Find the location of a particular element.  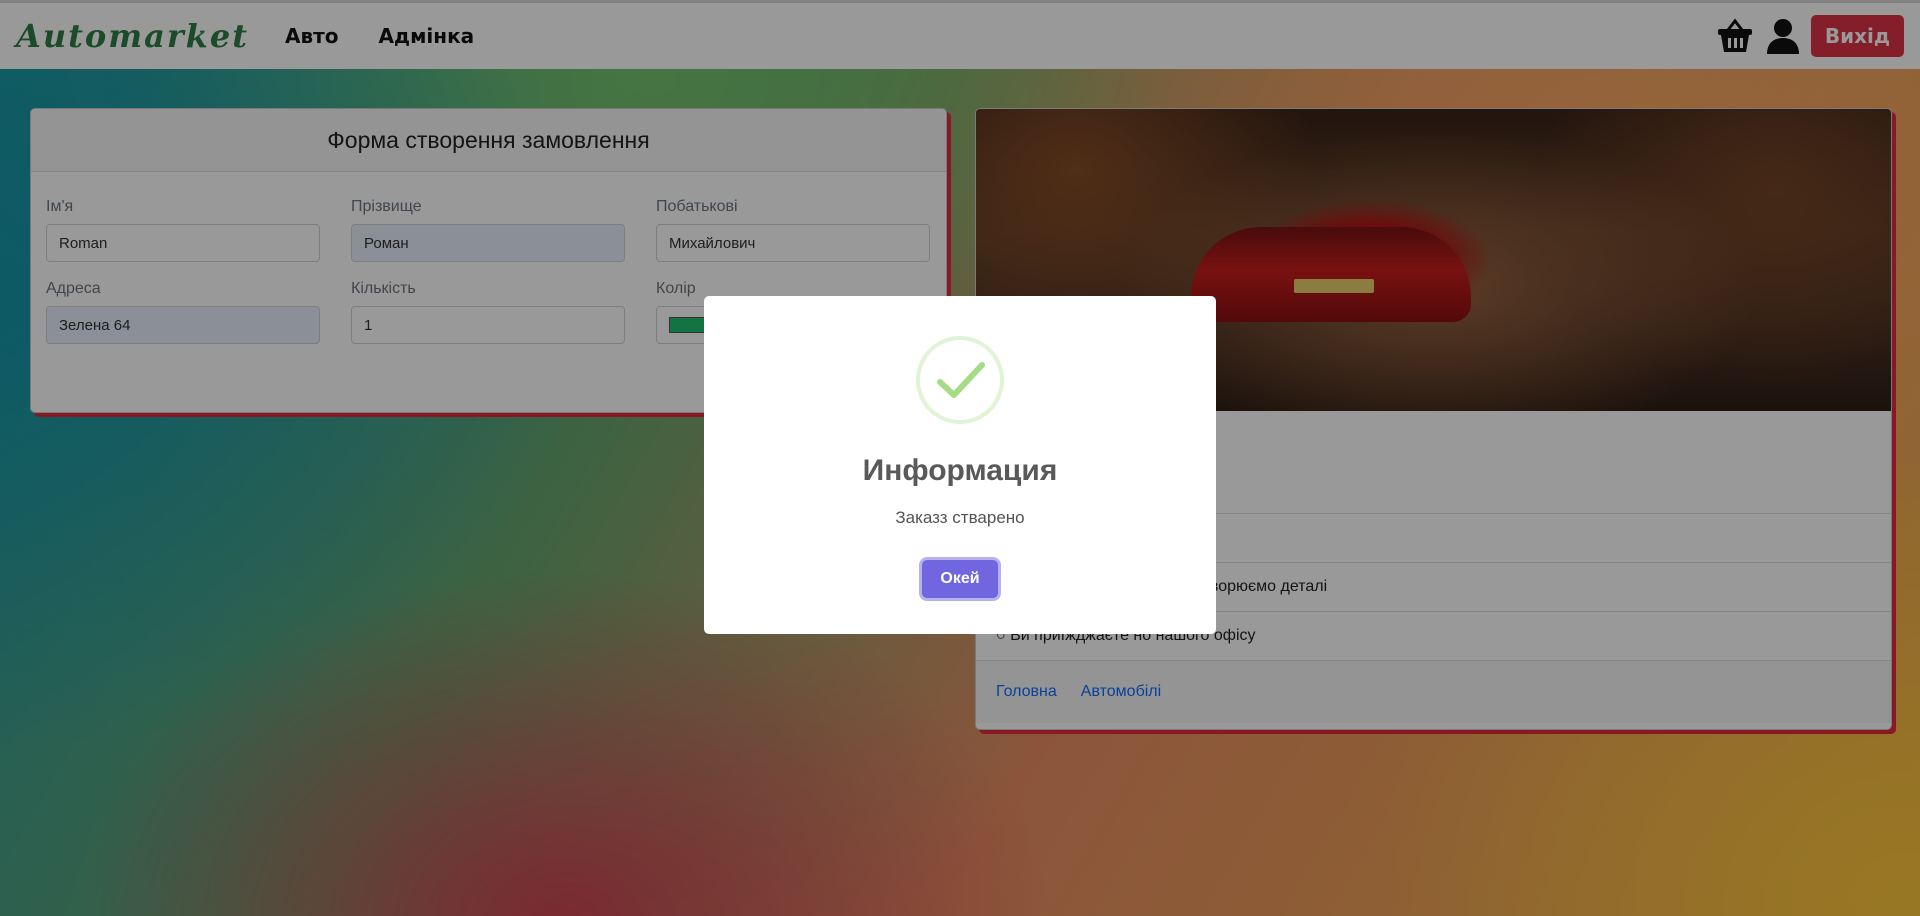

success-check-icon is located at coordinates (960, 380).